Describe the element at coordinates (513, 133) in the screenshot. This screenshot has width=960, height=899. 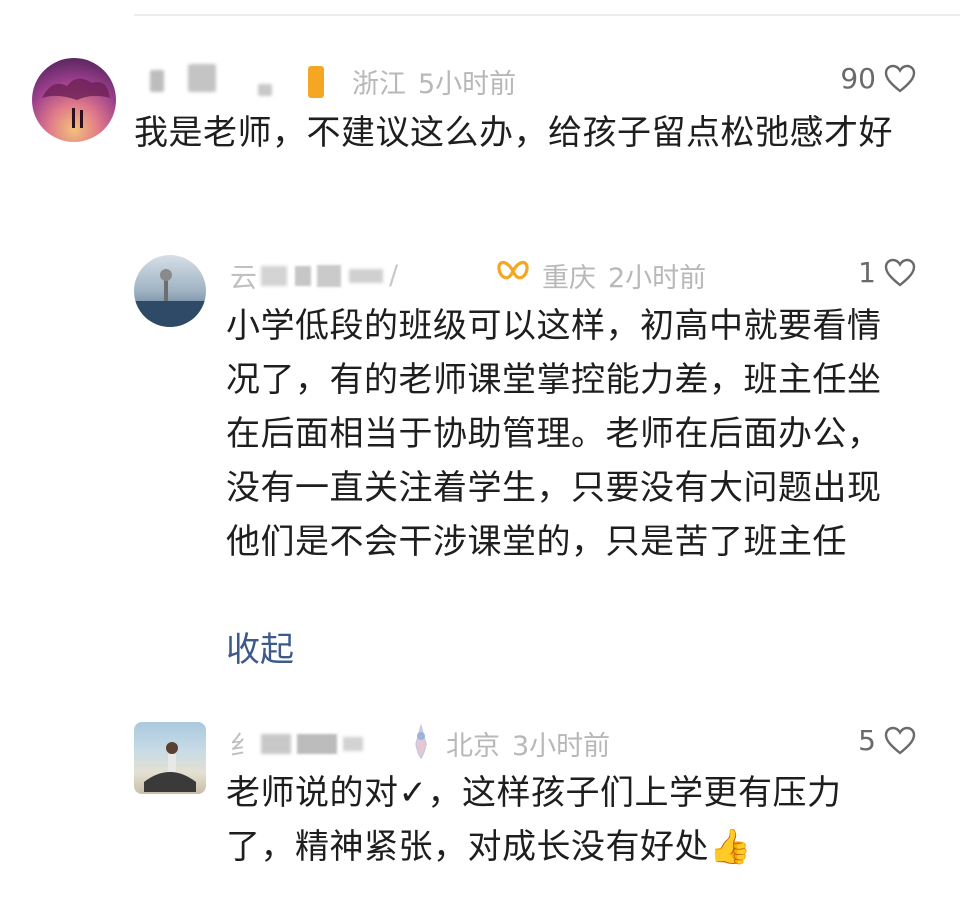
I see `comment-1-text: 我是老师，不建议这么办，给孩子留点松弛感才好` at that location.